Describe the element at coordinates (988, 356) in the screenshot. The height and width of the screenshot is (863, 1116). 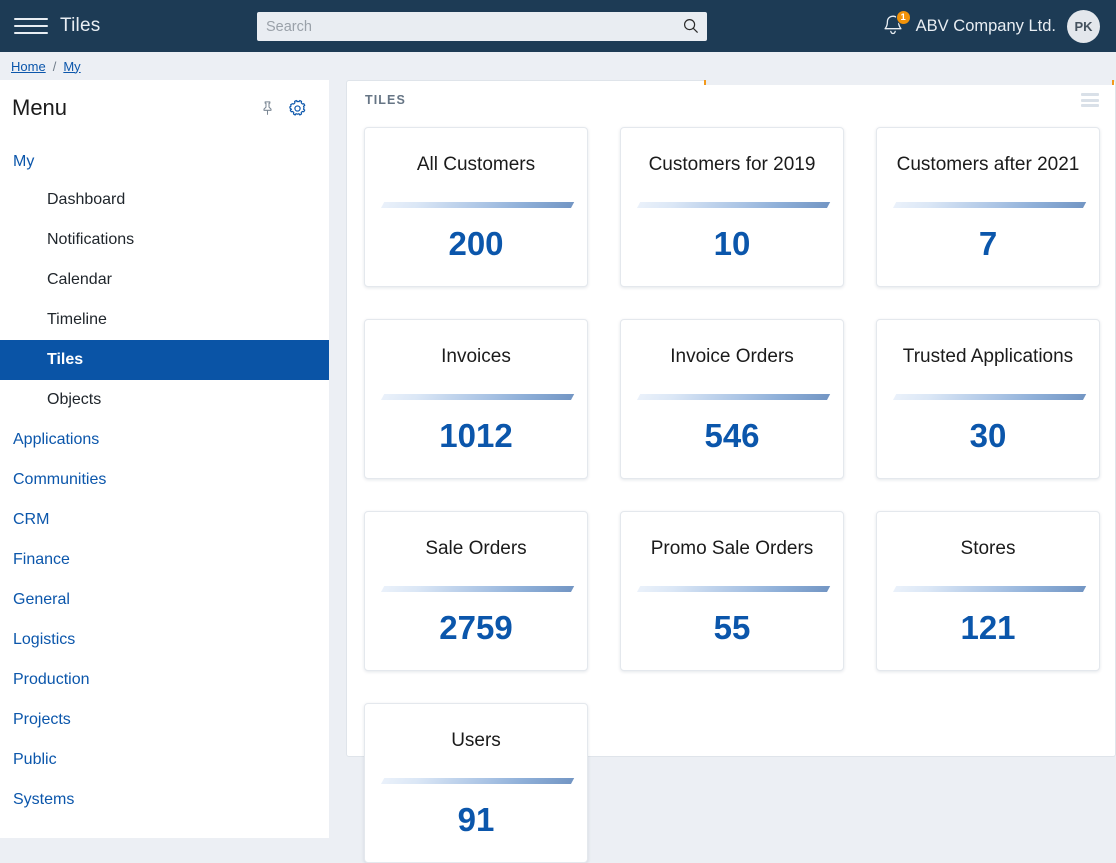
I see `tile-title: Trusted Applications` at that location.